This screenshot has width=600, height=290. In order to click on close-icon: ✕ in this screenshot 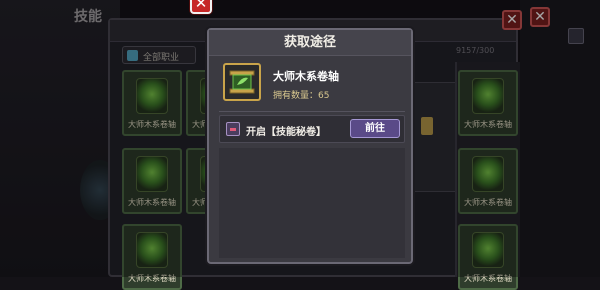, I will do `click(201, 7)`.